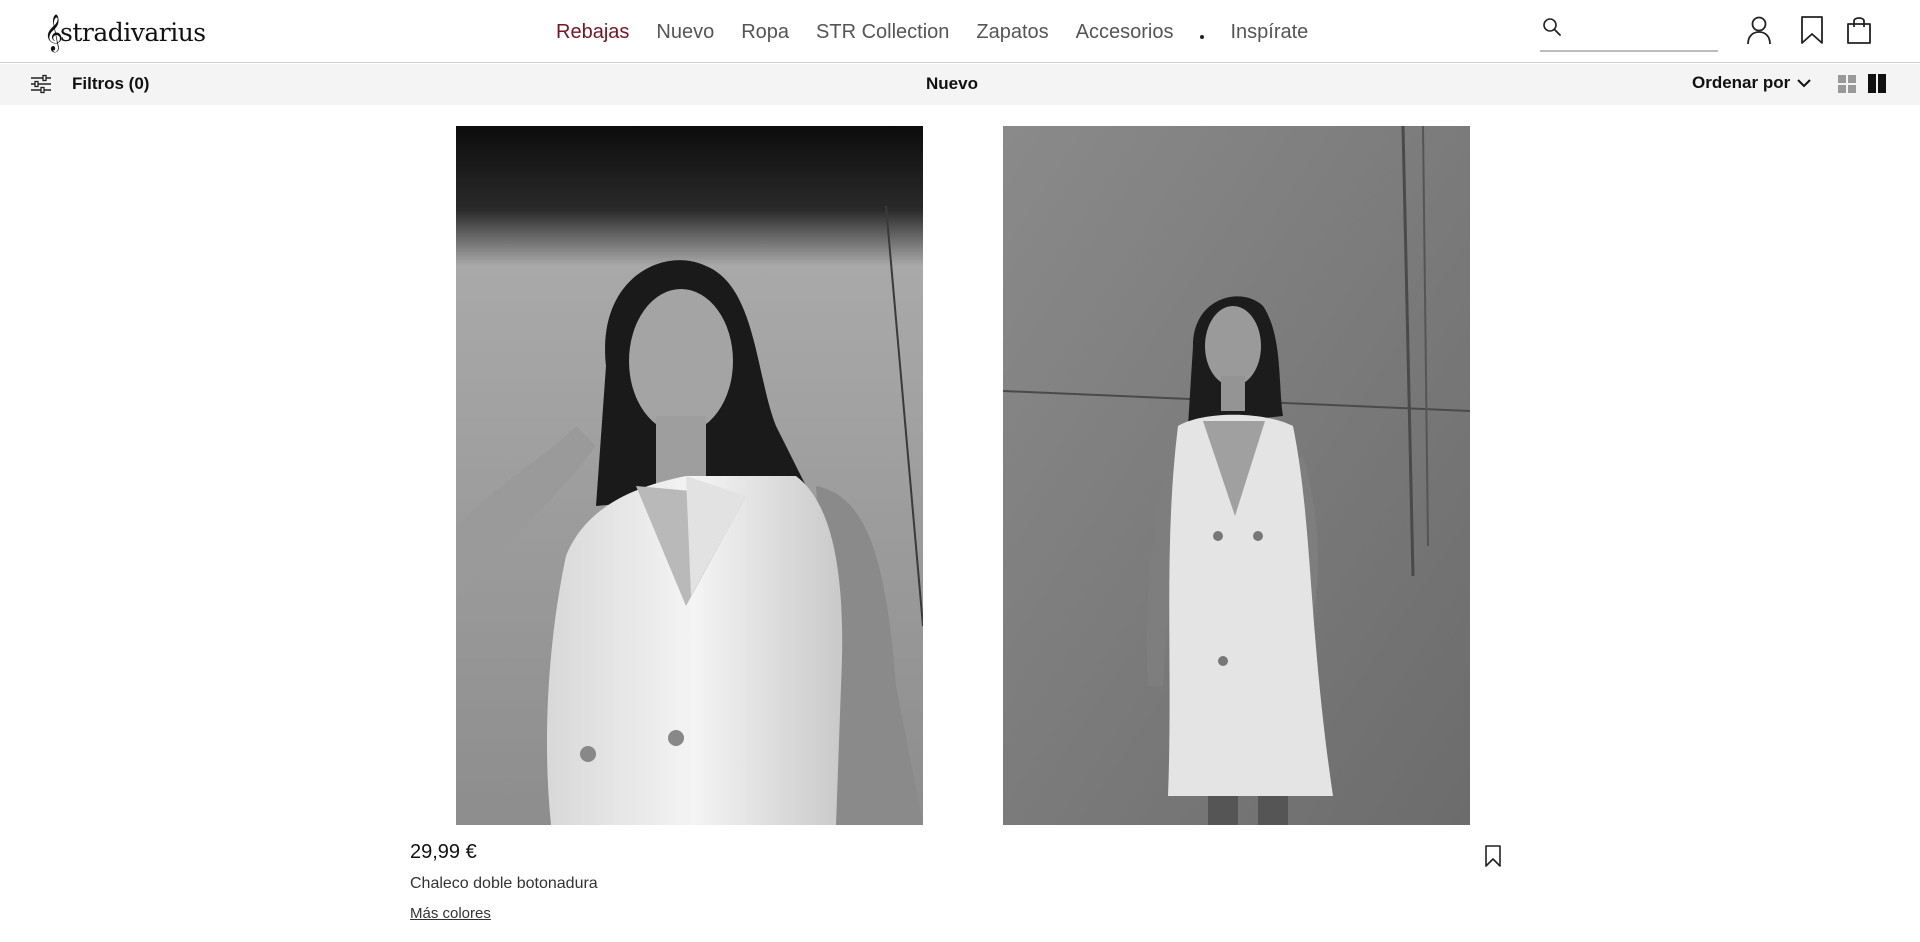 The height and width of the screenshot is (942, 1920). What do you see at coordinates (1877, 85) in the screenshot?
I see `grid-large-icon` at bounding box center [1877, 85].